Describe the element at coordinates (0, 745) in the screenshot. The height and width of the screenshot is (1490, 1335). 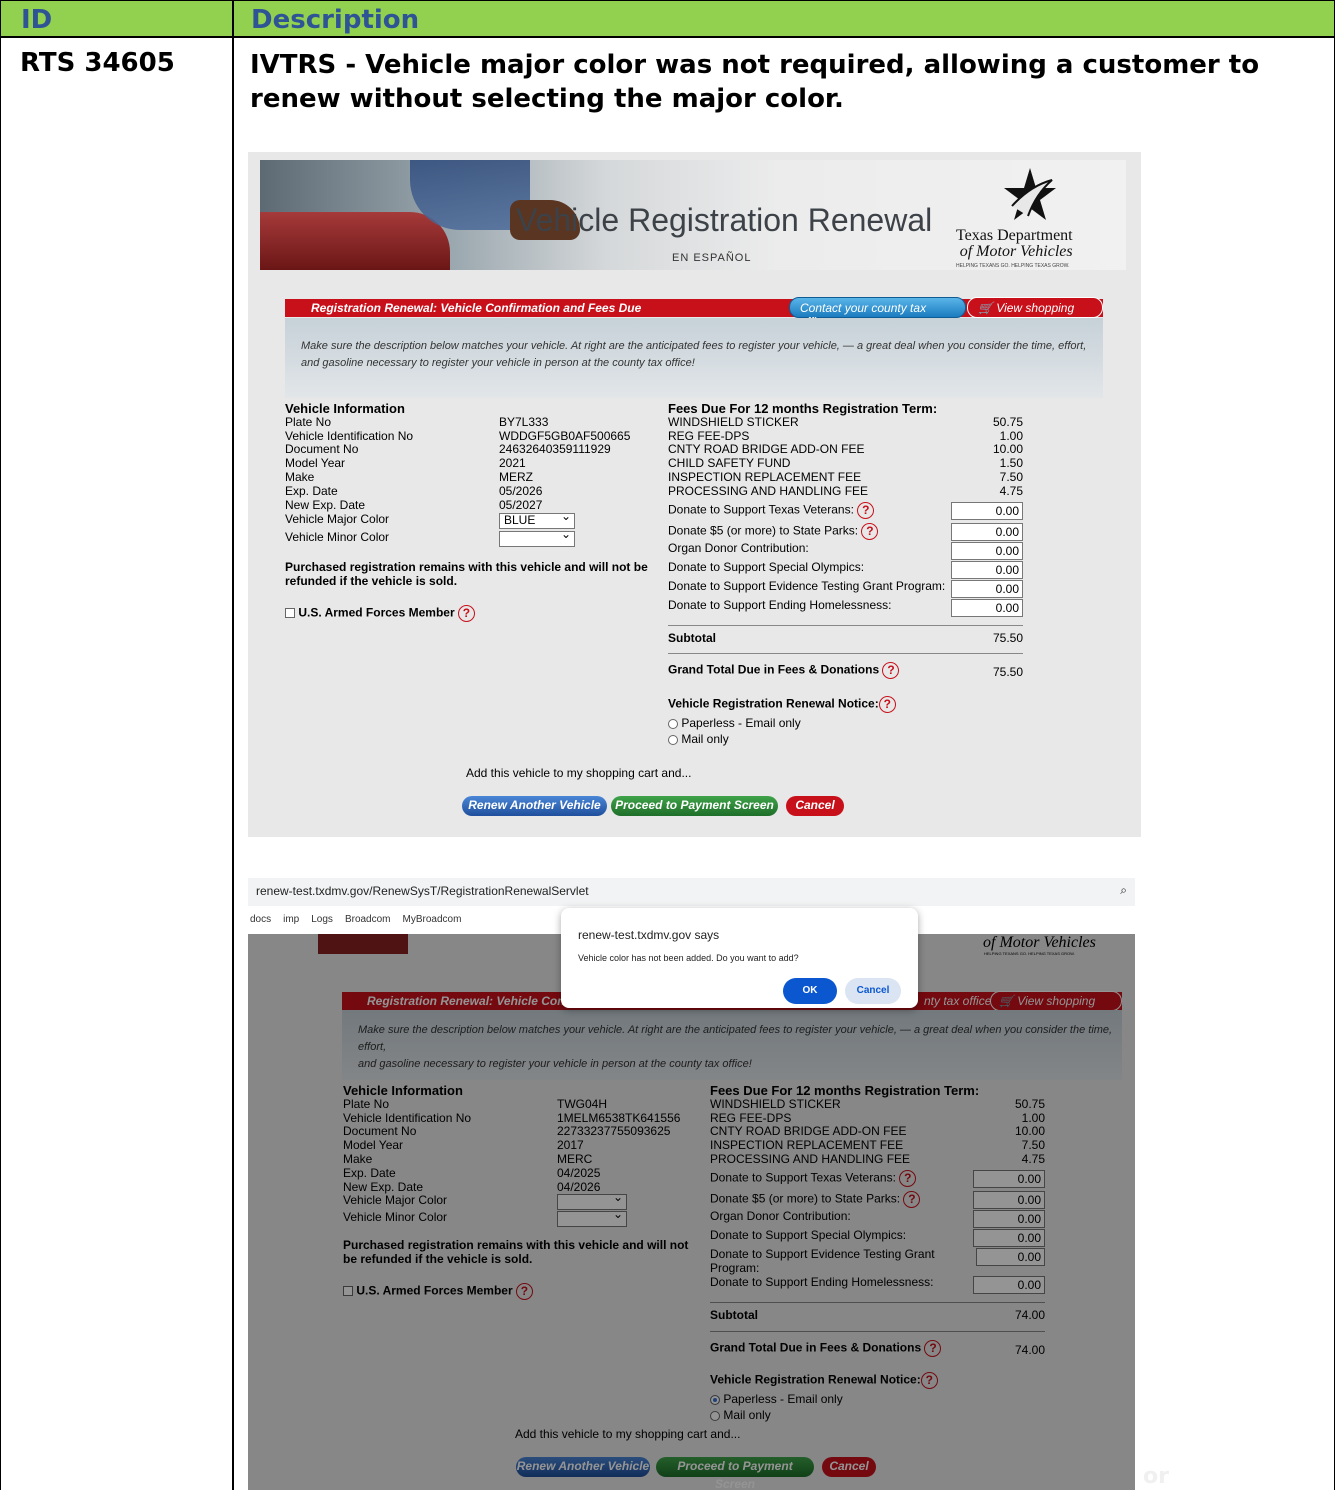
I see `table-border-left` at that location.